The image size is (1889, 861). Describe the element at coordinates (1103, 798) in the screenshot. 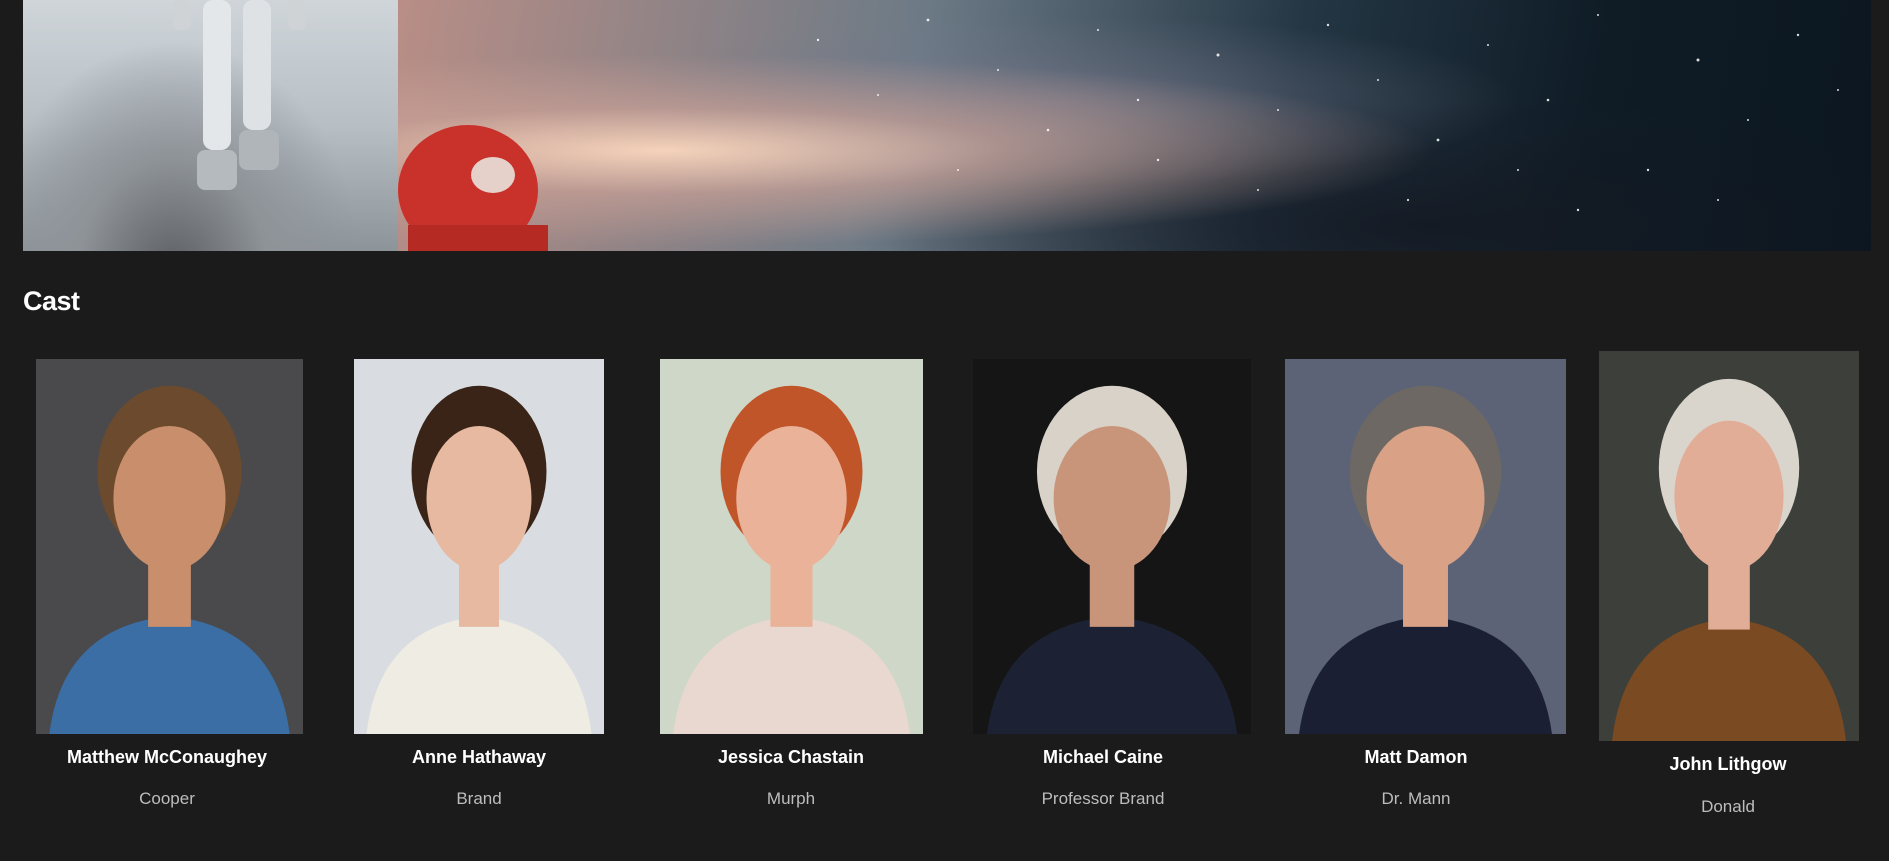

I see `character-name: Professor Brand` at that location.